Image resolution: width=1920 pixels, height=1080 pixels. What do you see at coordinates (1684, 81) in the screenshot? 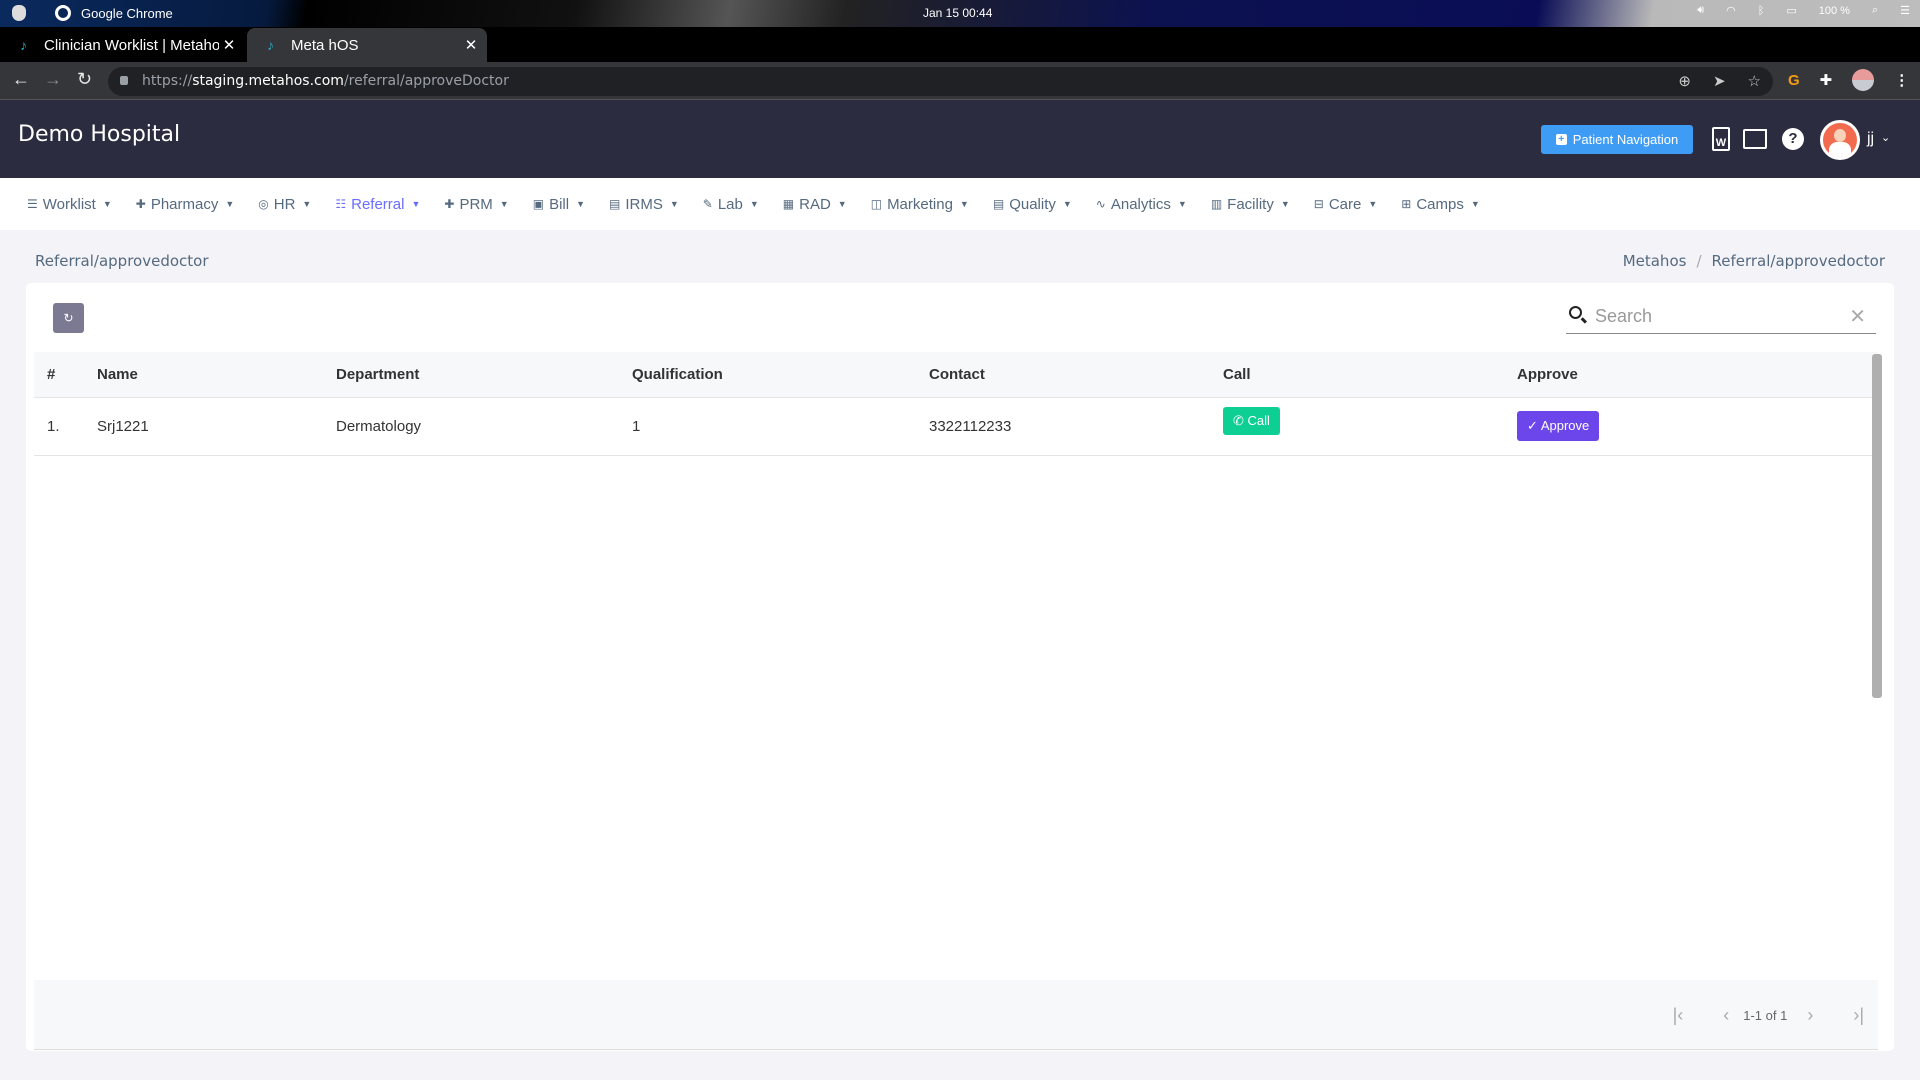
I see `zoom-icon: ⊕` at bounding box center [1684, 81].